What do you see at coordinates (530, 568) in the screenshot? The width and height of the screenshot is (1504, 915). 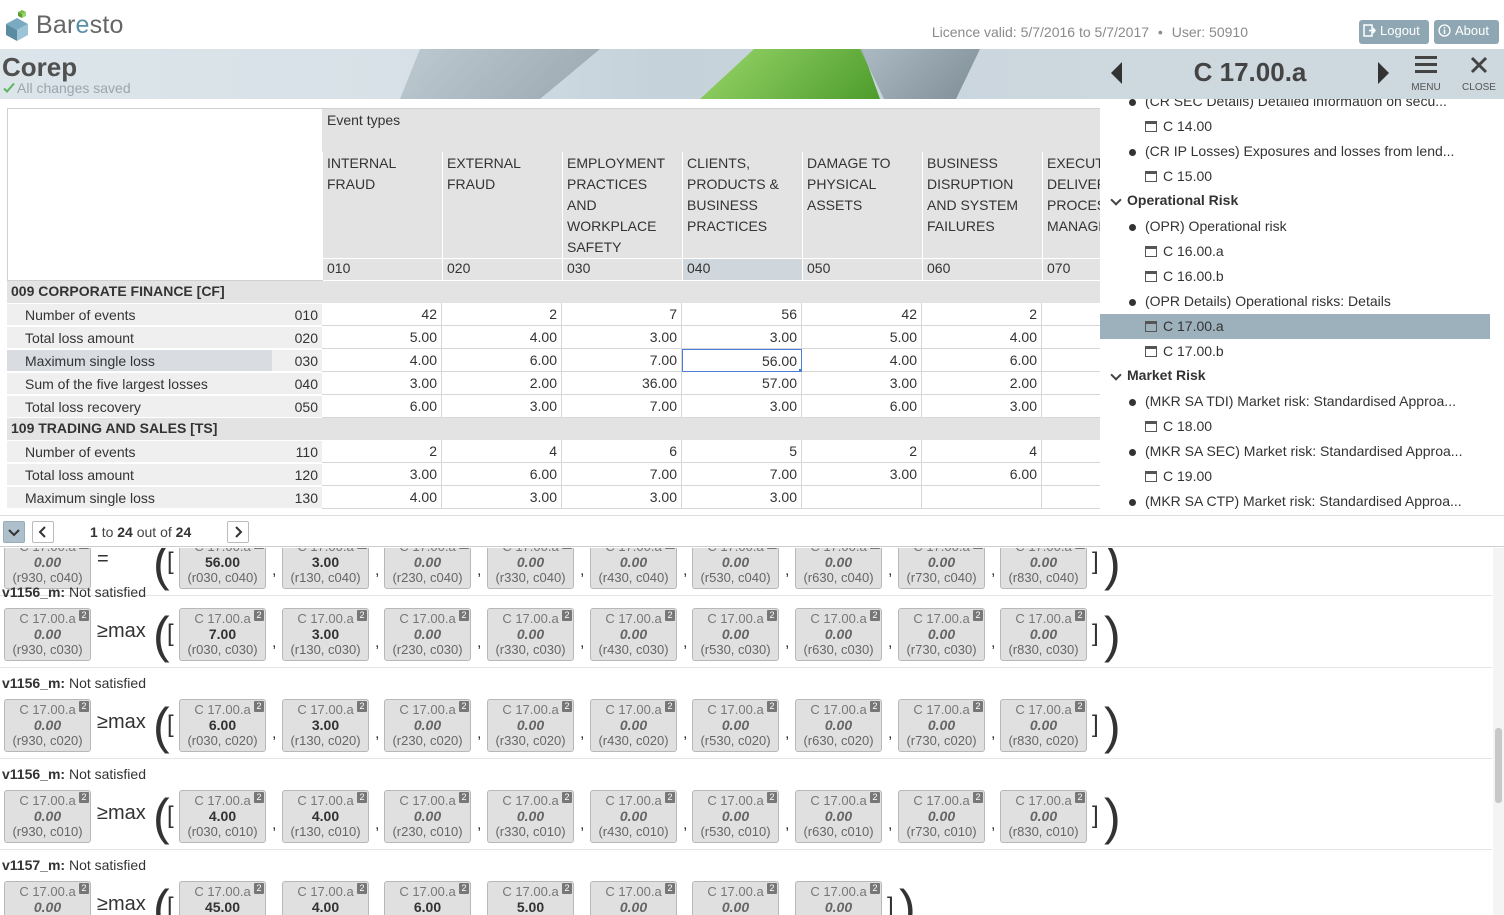 I see `validation-term-cell: 2C 17.00.a0.00(r330, c040)` at bounding box center [530, 568].